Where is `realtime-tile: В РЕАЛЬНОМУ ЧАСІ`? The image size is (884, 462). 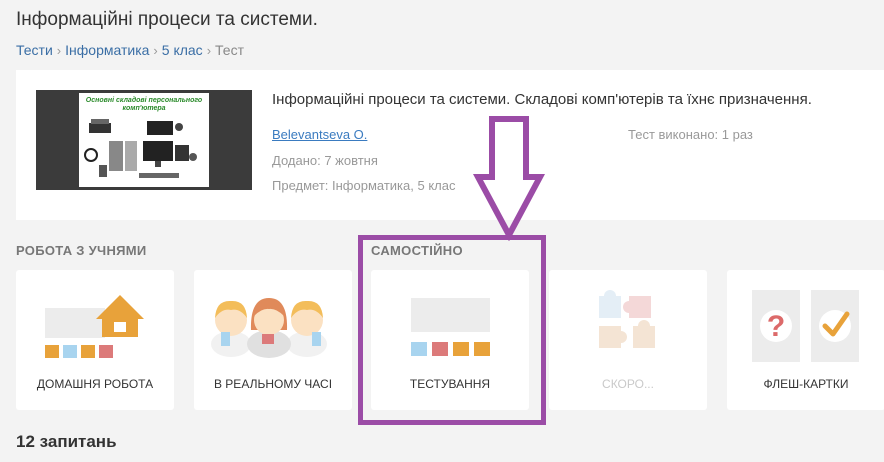 realtime-tile: В РЕАЛЬНОМУ ЧАСІ is located at coordinates (273, 340).